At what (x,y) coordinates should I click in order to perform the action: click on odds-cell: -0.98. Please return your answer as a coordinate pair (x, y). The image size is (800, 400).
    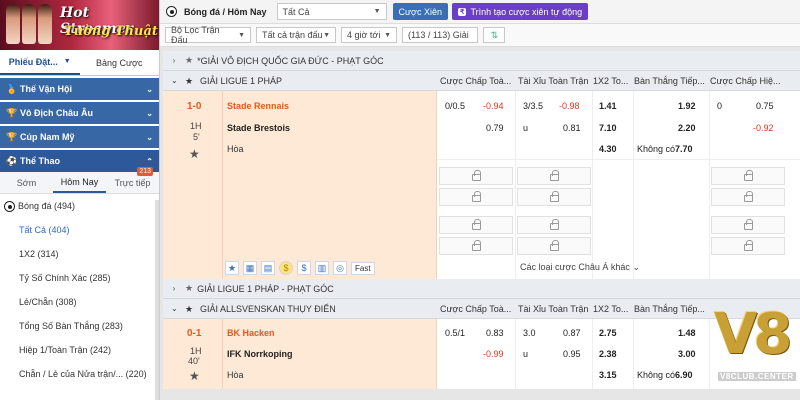
    Looking at the image, I should click on (569, 106).